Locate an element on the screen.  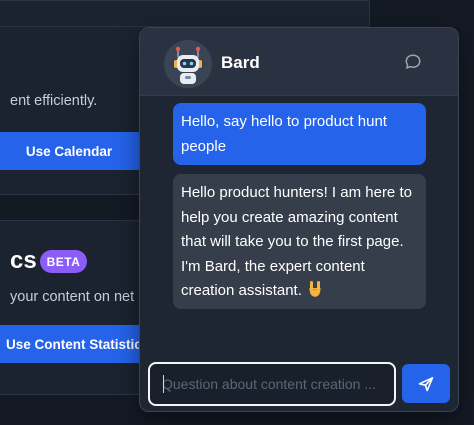
user-message-text: Hello, say hello to product hunt people is located at coordinates (284, 134).